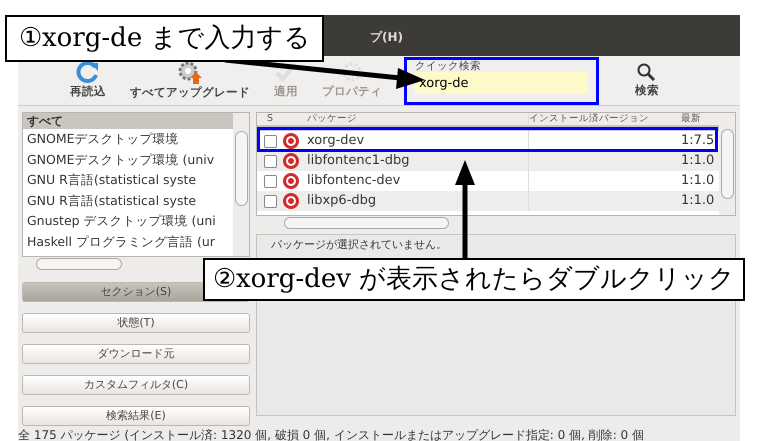 This screenshot has width=767, height=441. Describe the element at coordinates (415, 201) in the screenshot. I see `package-name: libxp6-dbg` at that location.